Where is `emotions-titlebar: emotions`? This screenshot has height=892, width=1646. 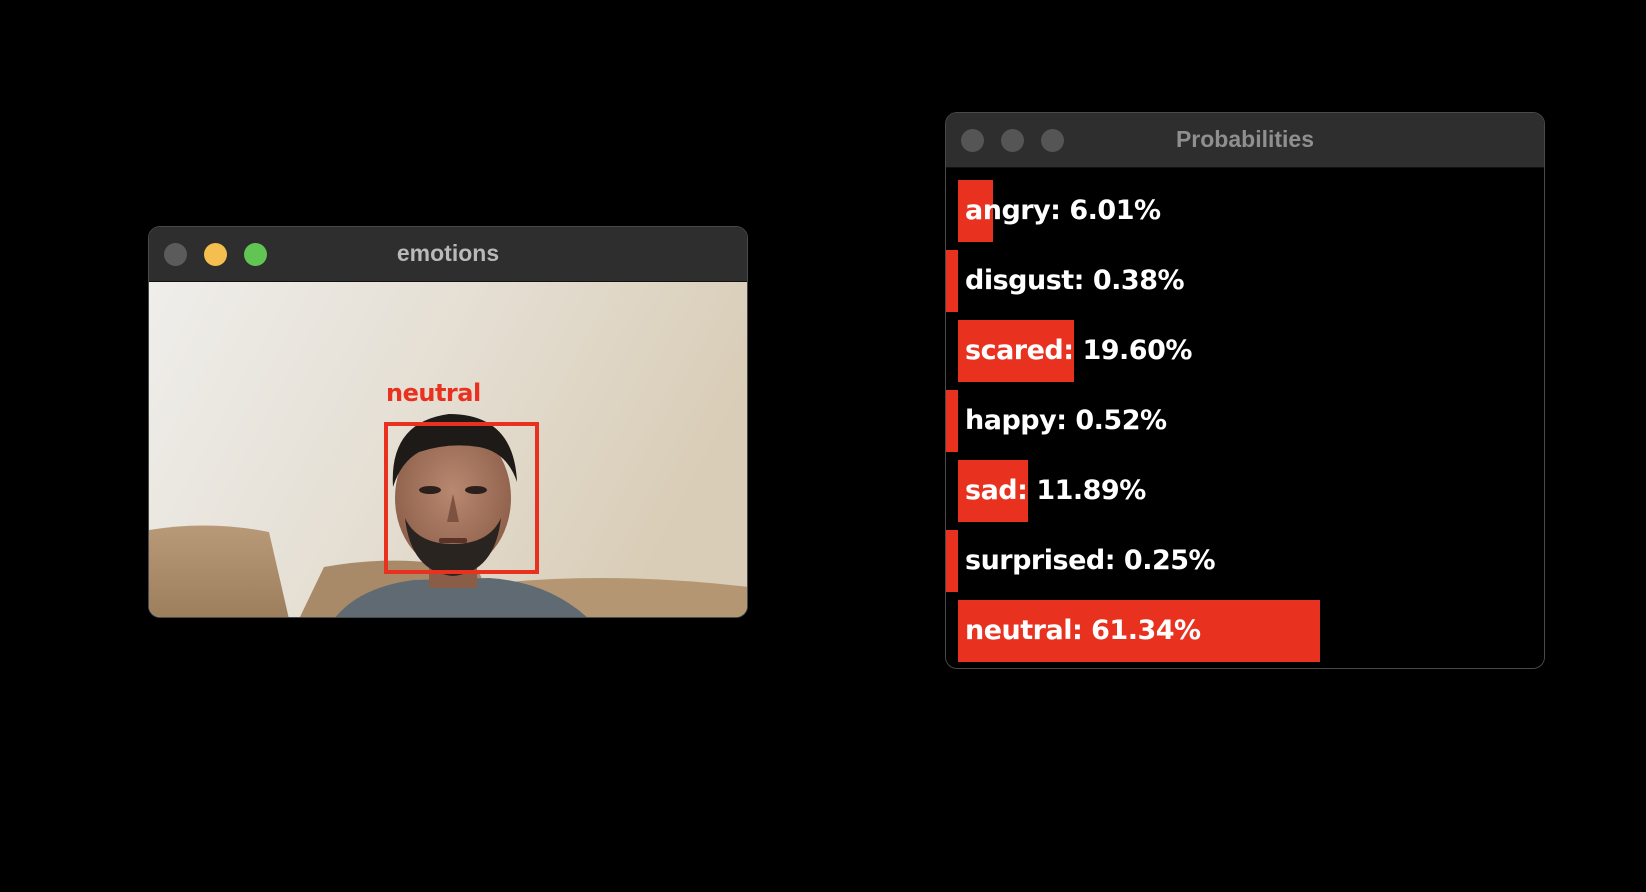
emotions-titlebar: emotions is located at coordinates (448, 254).